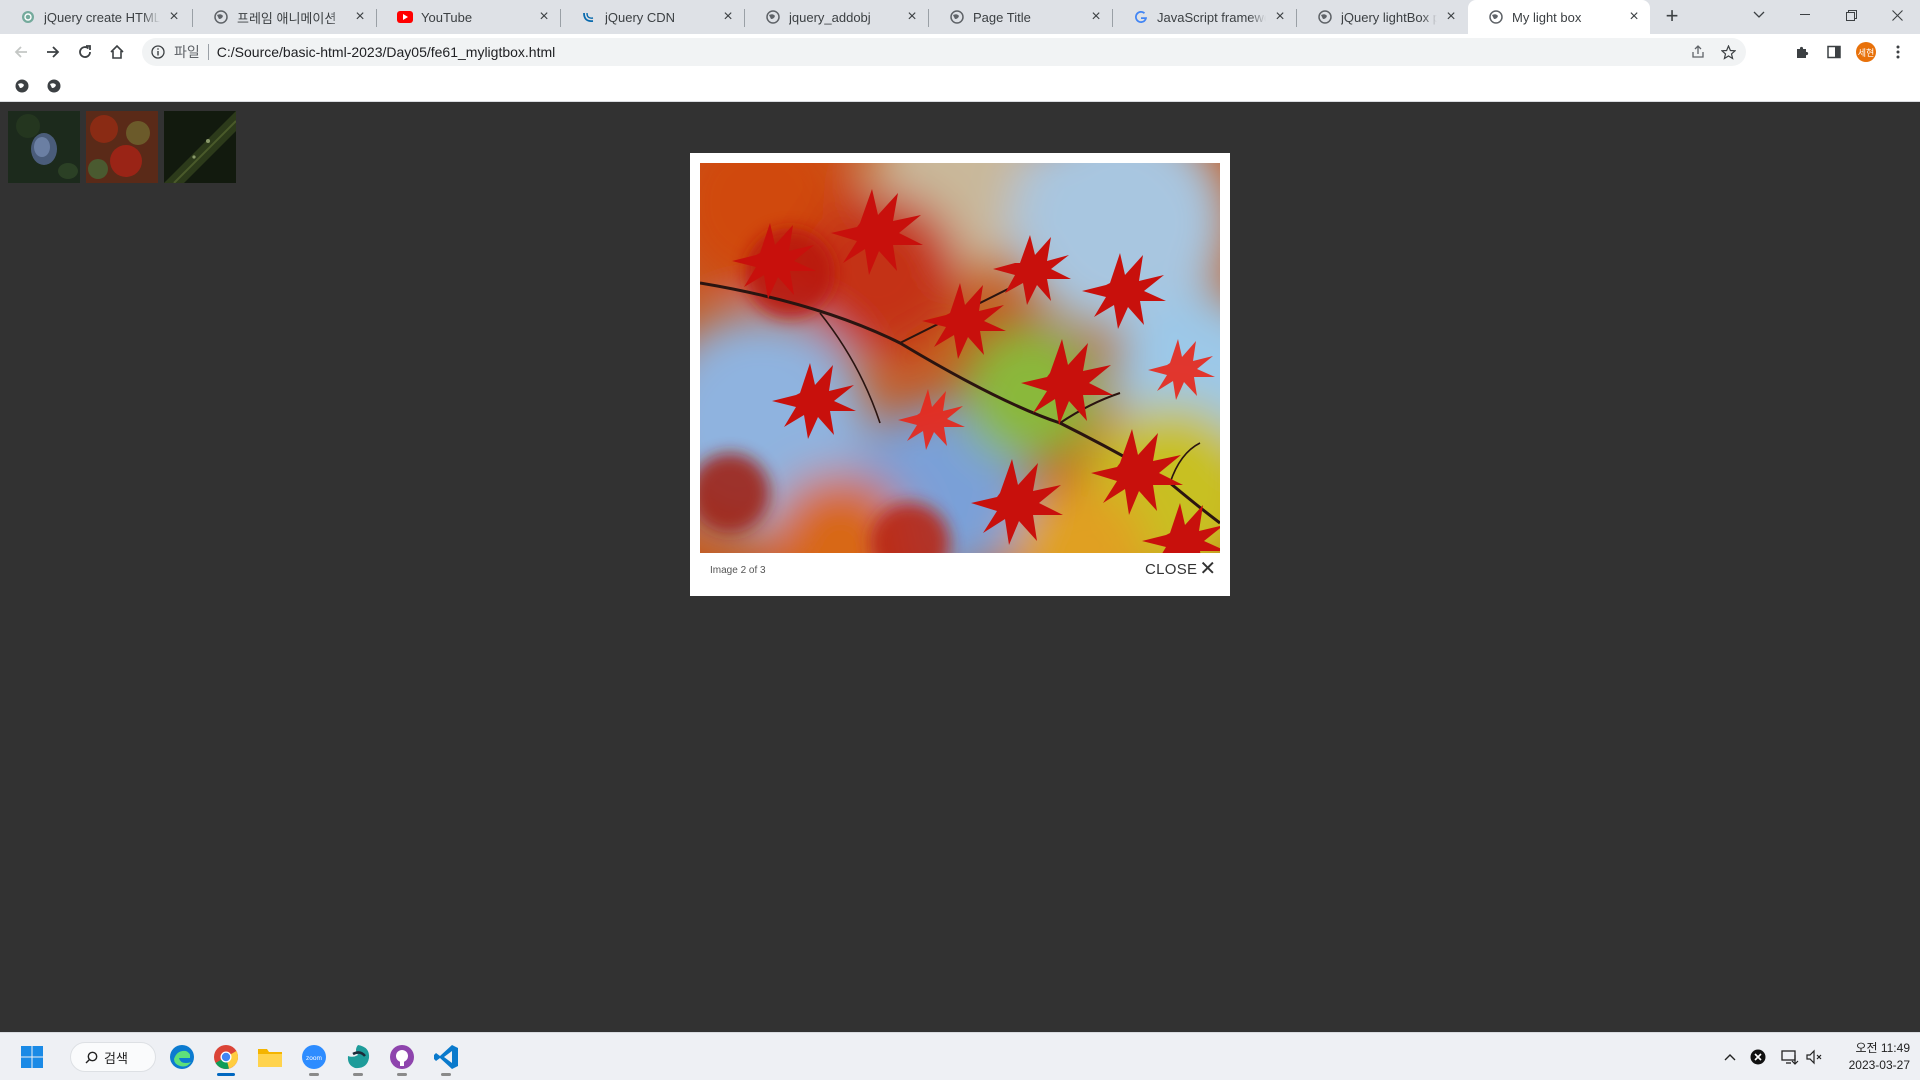 This screenshot has width=1920, height=1080. What do you see at coordinates (1802, 52) in the screenshot?
I see `extensions-button` at bounding box center [1802, 52].